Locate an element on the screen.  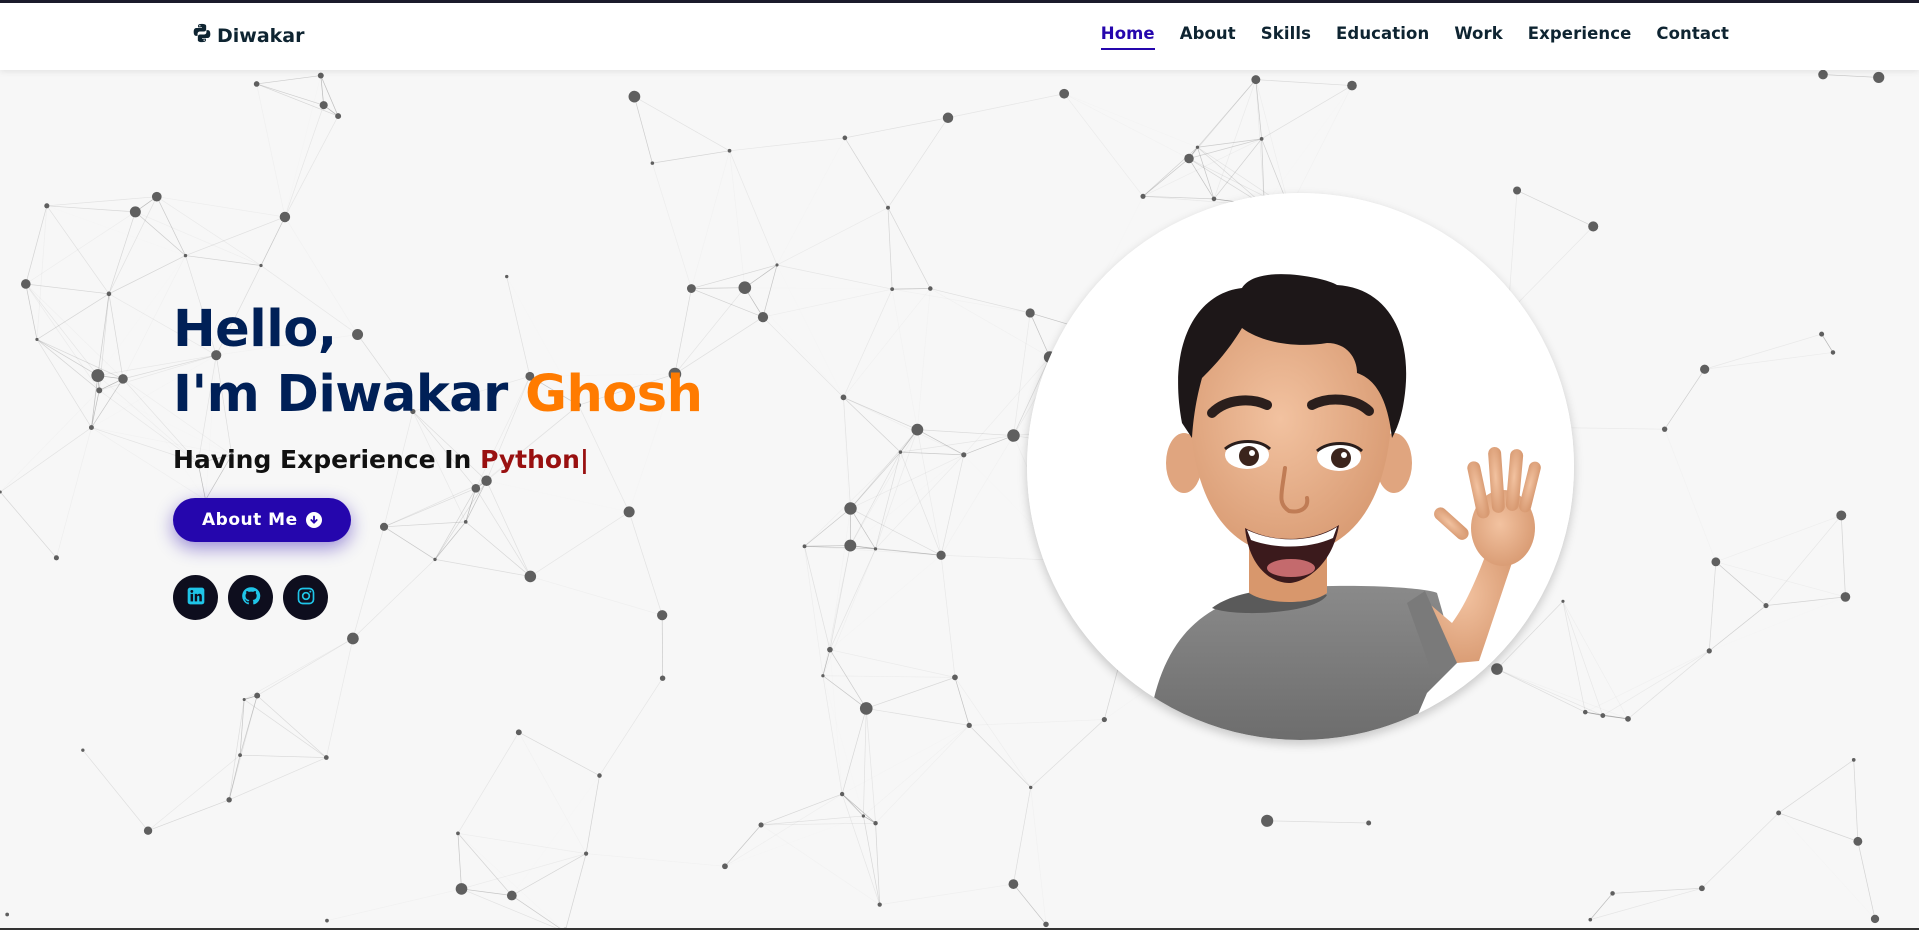
hero-highlight-name: Ghosh is located at coordinates (614, 395).